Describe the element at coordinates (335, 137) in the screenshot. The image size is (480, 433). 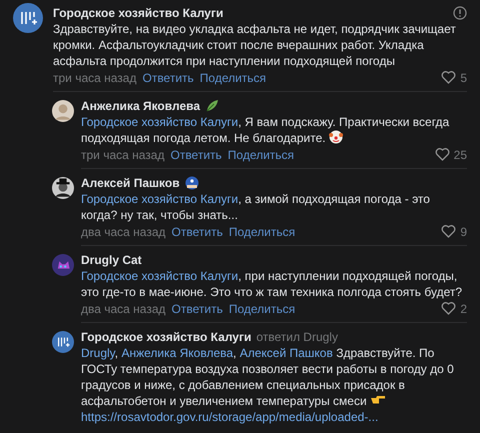
I see `clown-icon` at that location.